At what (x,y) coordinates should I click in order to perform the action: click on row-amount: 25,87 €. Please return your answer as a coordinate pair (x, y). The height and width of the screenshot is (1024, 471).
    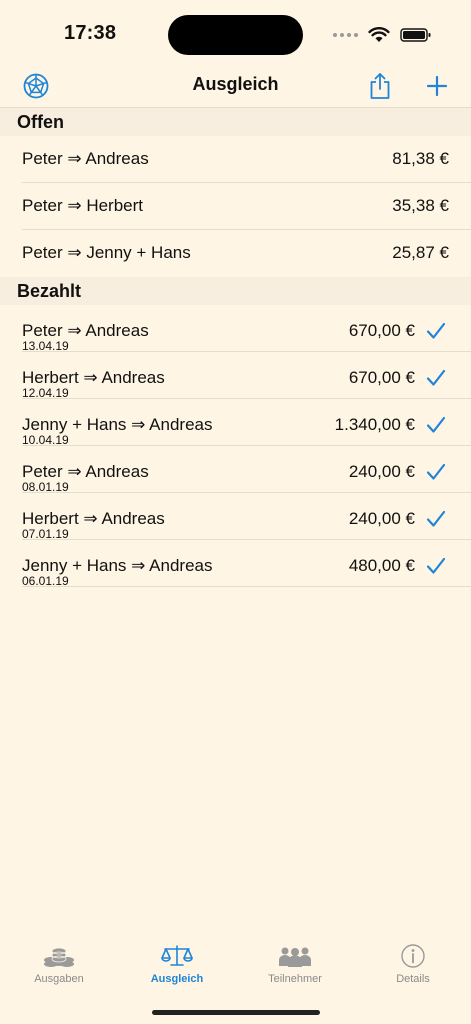
    Looking at the image, I should click on (420, 252).